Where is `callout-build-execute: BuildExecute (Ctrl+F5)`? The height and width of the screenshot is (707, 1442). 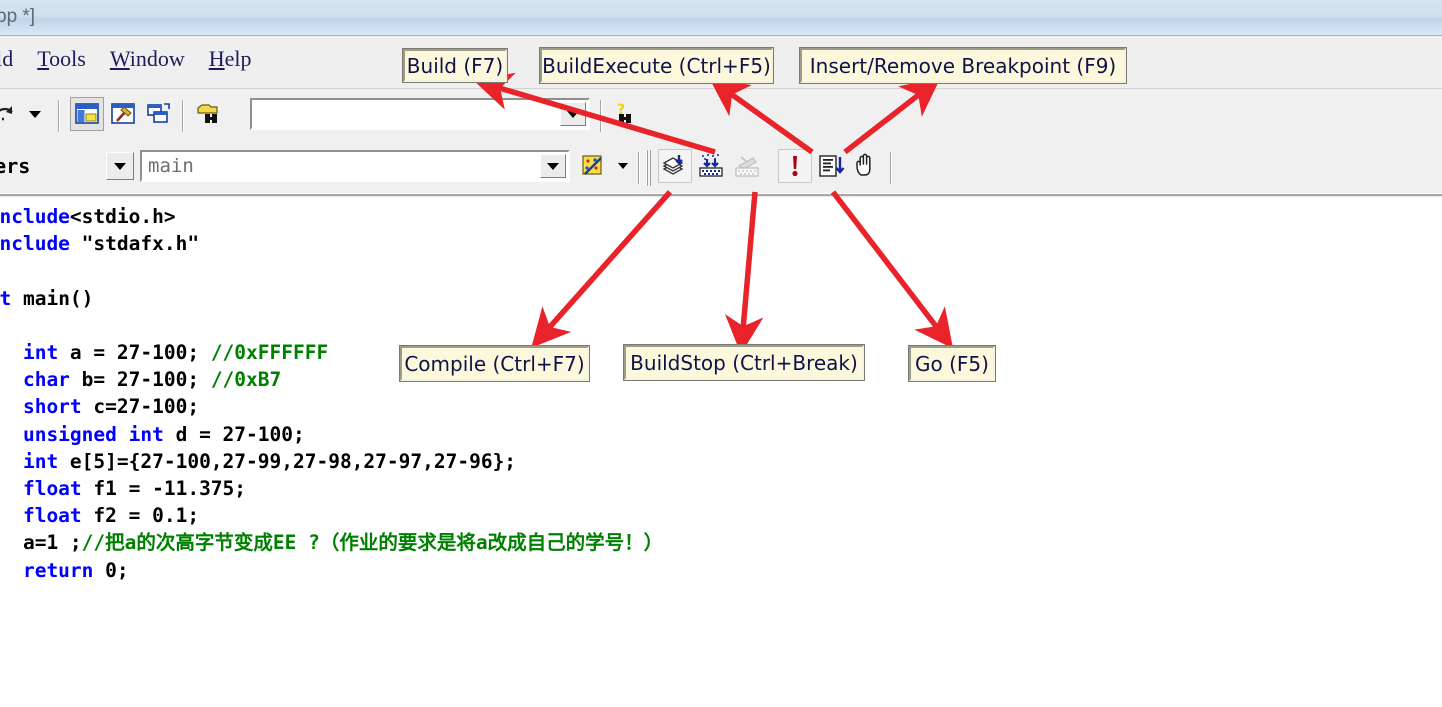
callout-build-execute: BuildExecute (Ctrl+F5) is located at coordinates (656, 65).